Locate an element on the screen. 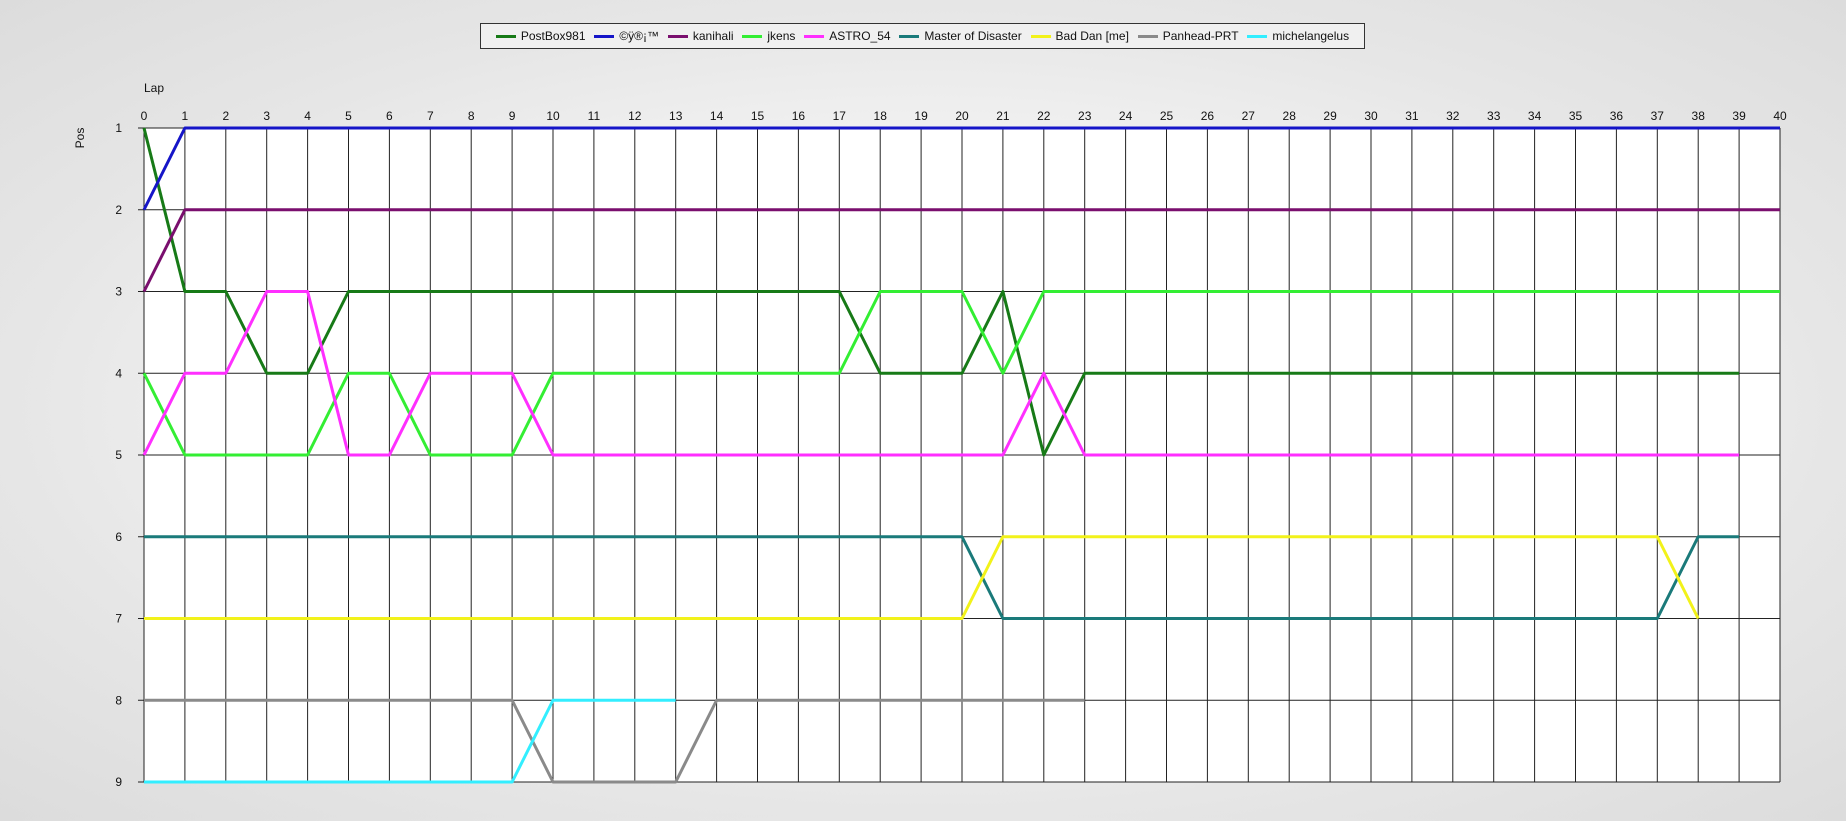 This screenshot has width=1846, height=821. x-tick-label: 35 is located at coordinates (1576, 116).